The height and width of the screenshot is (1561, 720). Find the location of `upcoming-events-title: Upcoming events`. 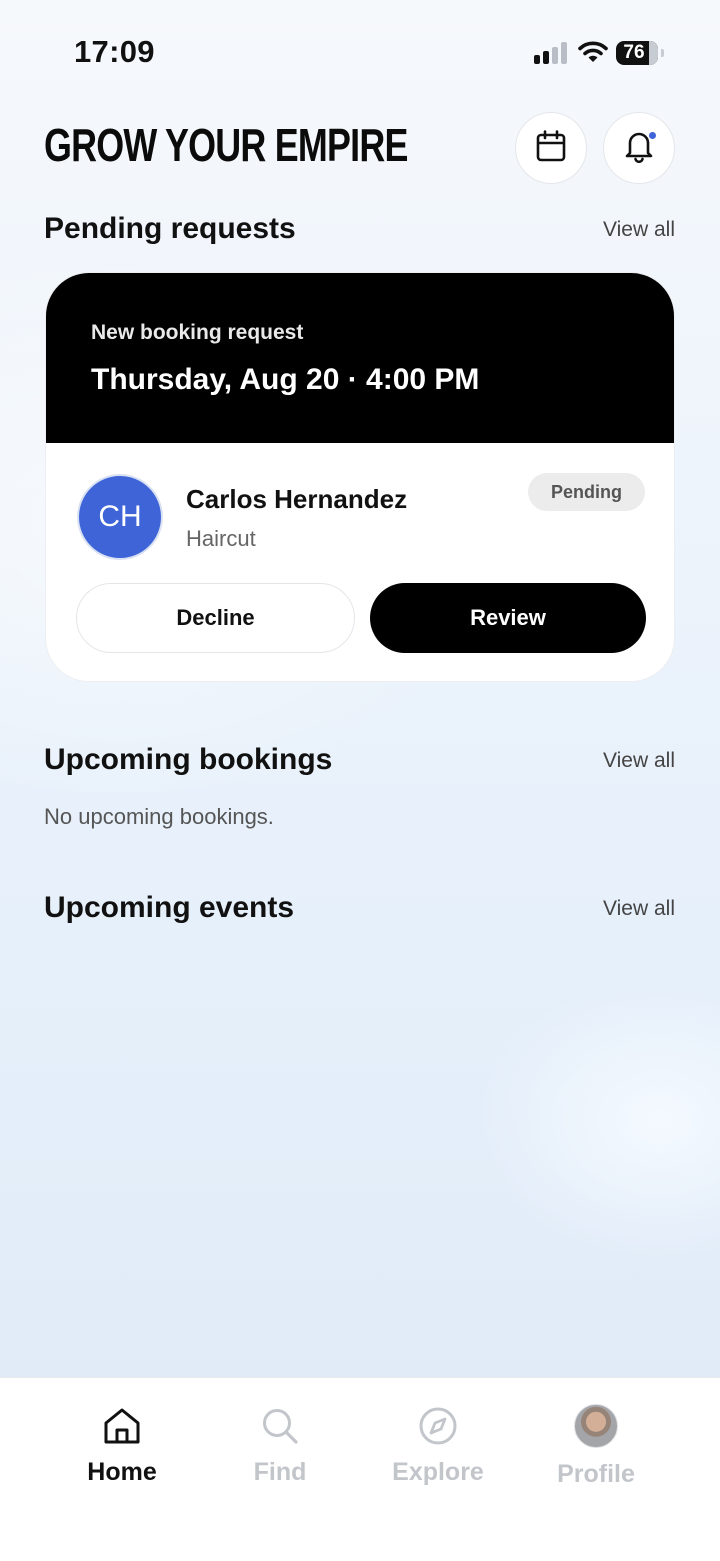

upcoming-events-title: Upcoming events is located at coordinates (169, 907).